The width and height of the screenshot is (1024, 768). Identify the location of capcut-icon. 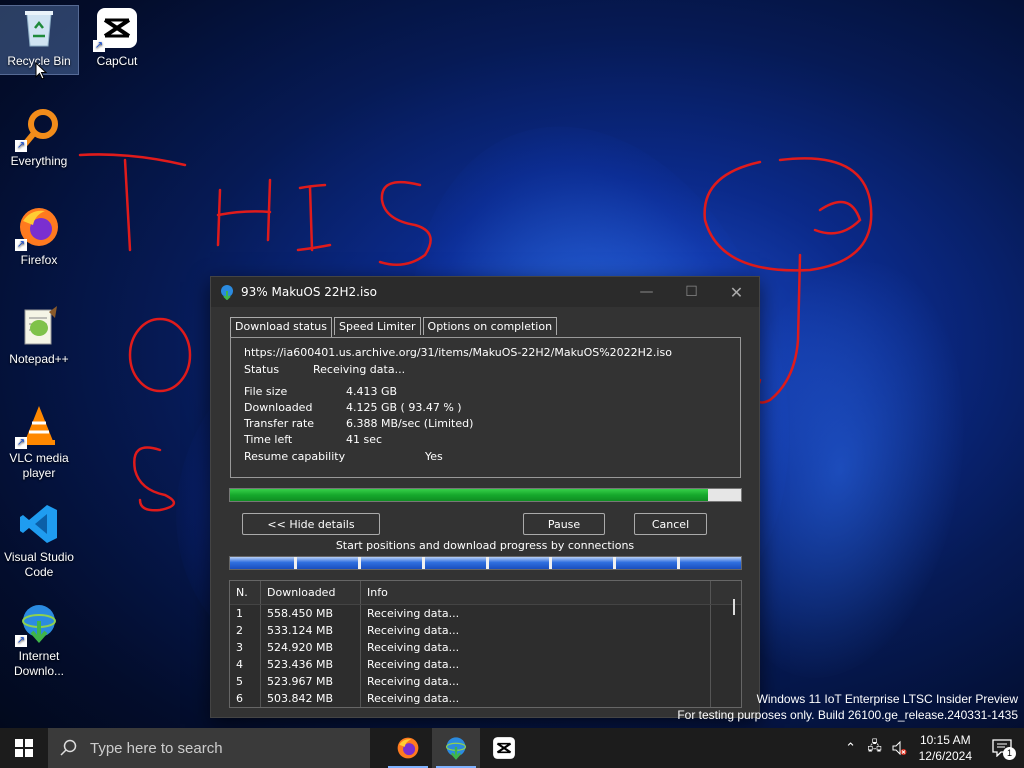
(504, 748).